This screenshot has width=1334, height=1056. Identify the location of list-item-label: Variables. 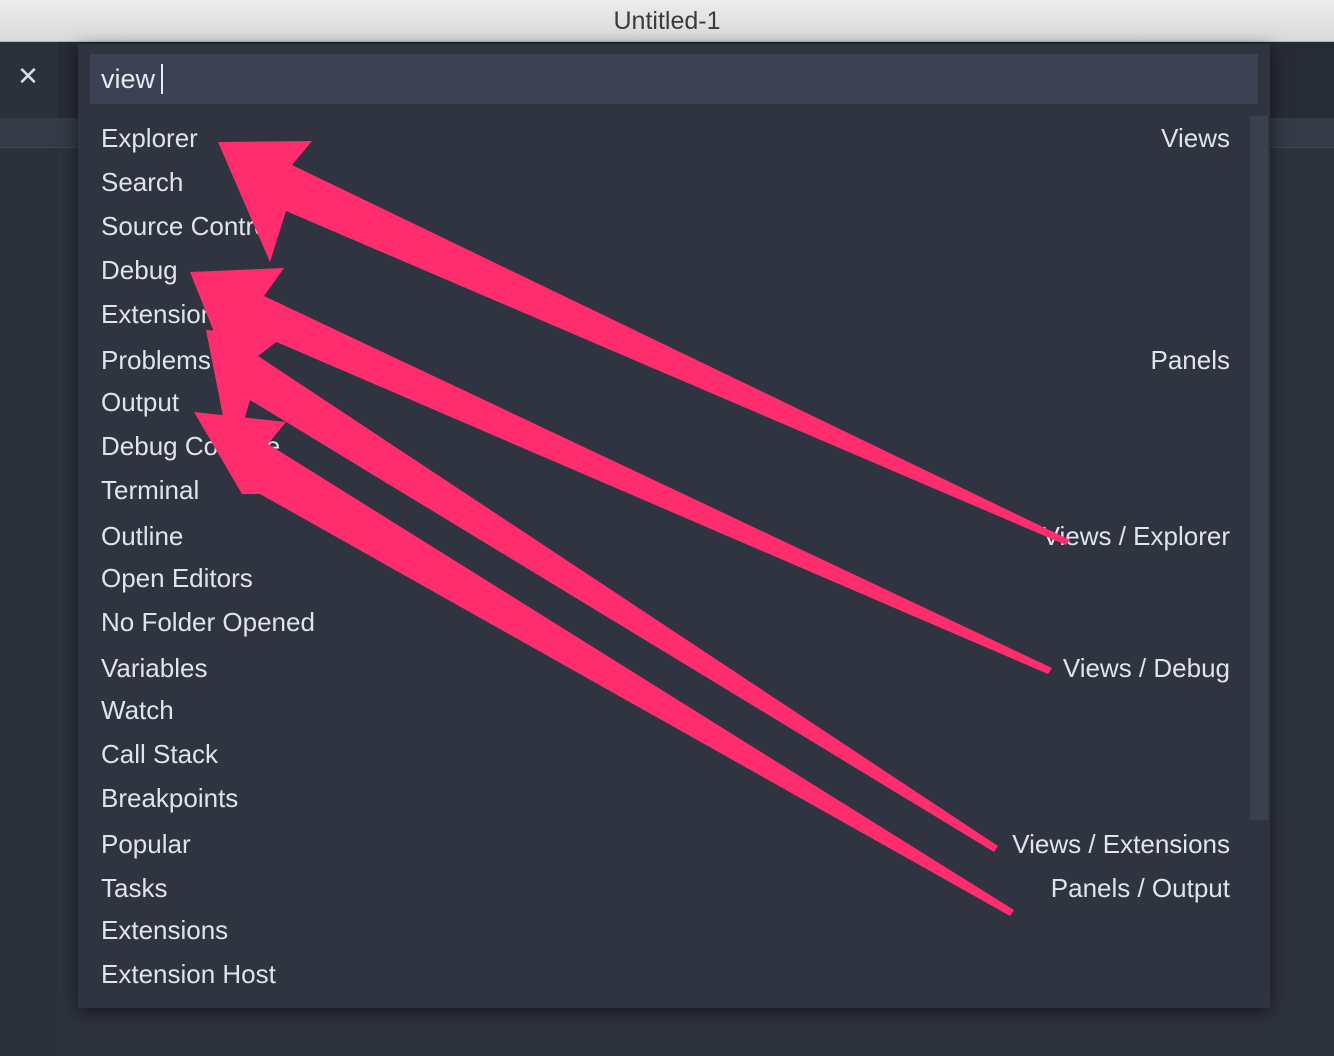
(154, 667).